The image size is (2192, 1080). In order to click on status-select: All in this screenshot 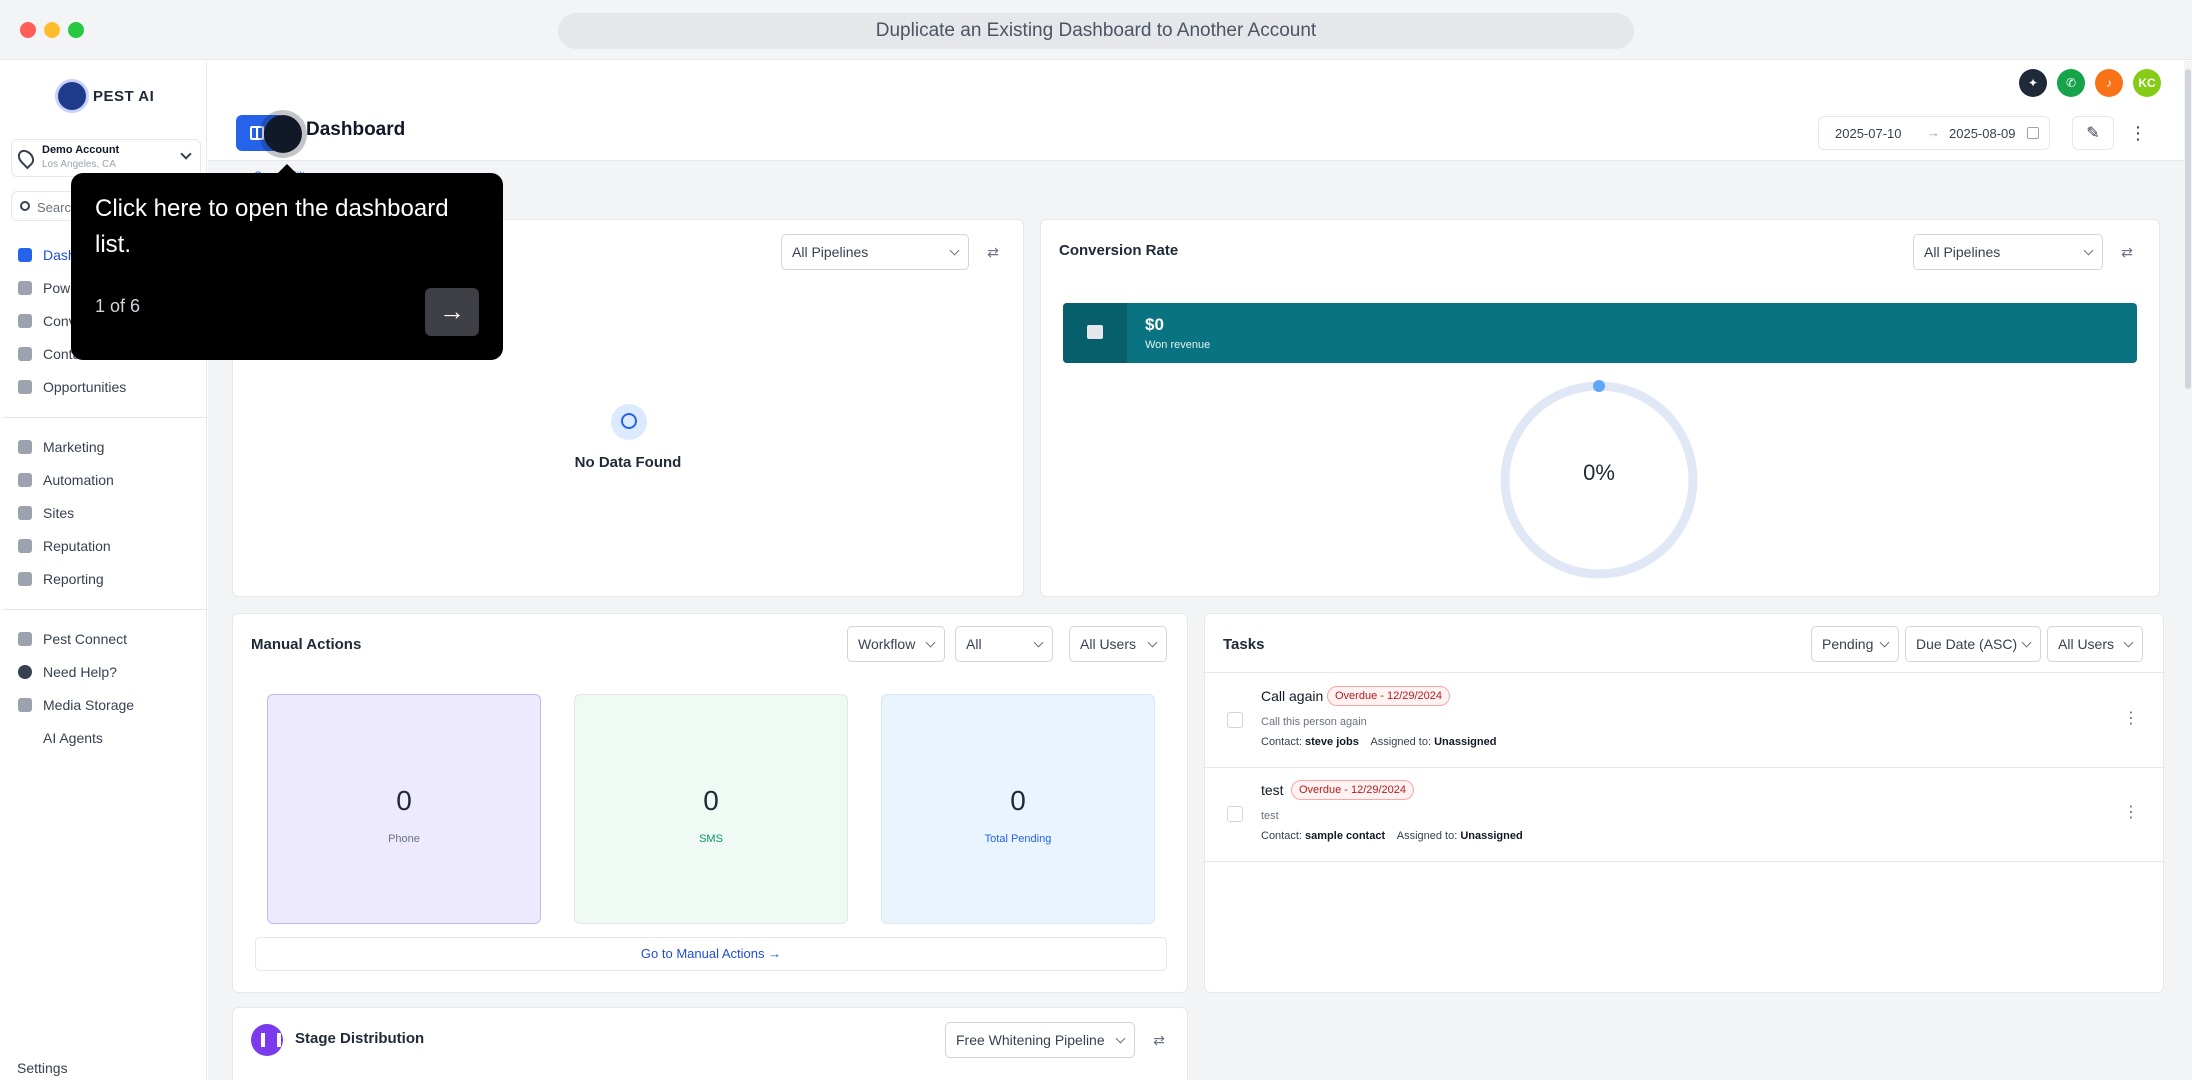, I will do `click(1004, 644)`.